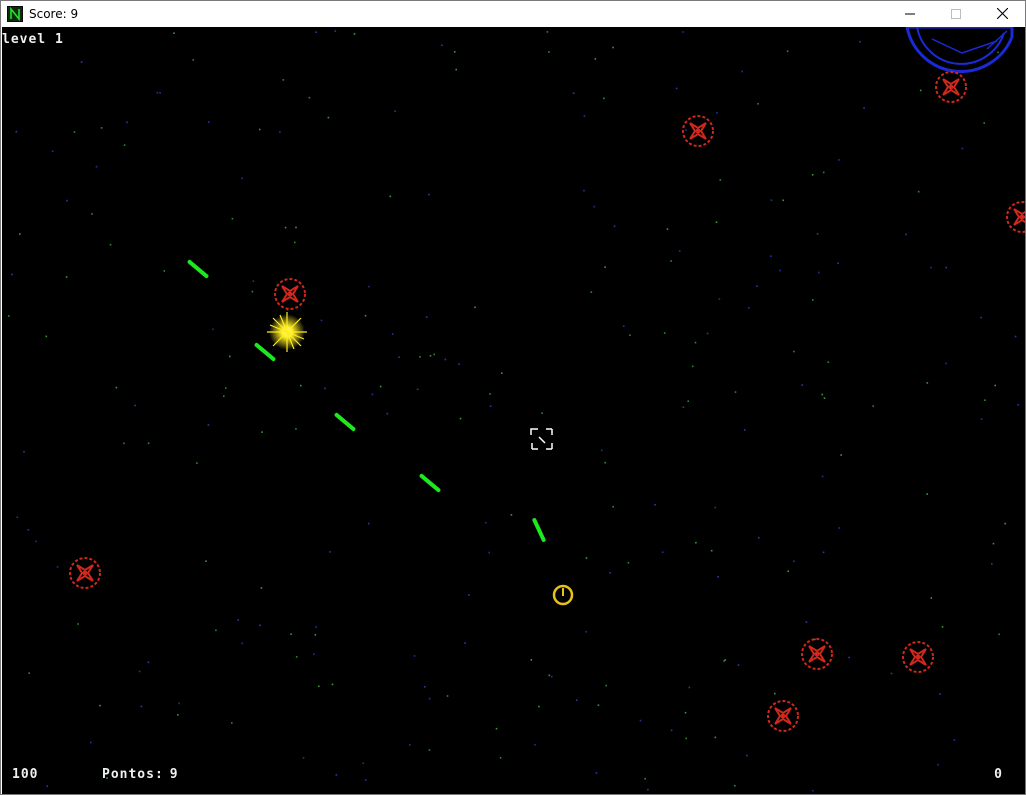  Describe the element at coordinates (541, 439) in the screenshot. I see `crosshair-reticle` at that location.